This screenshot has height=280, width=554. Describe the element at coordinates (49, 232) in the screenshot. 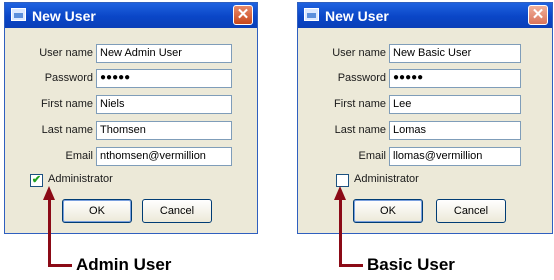

I see `callout-arrow-admin` at that location.